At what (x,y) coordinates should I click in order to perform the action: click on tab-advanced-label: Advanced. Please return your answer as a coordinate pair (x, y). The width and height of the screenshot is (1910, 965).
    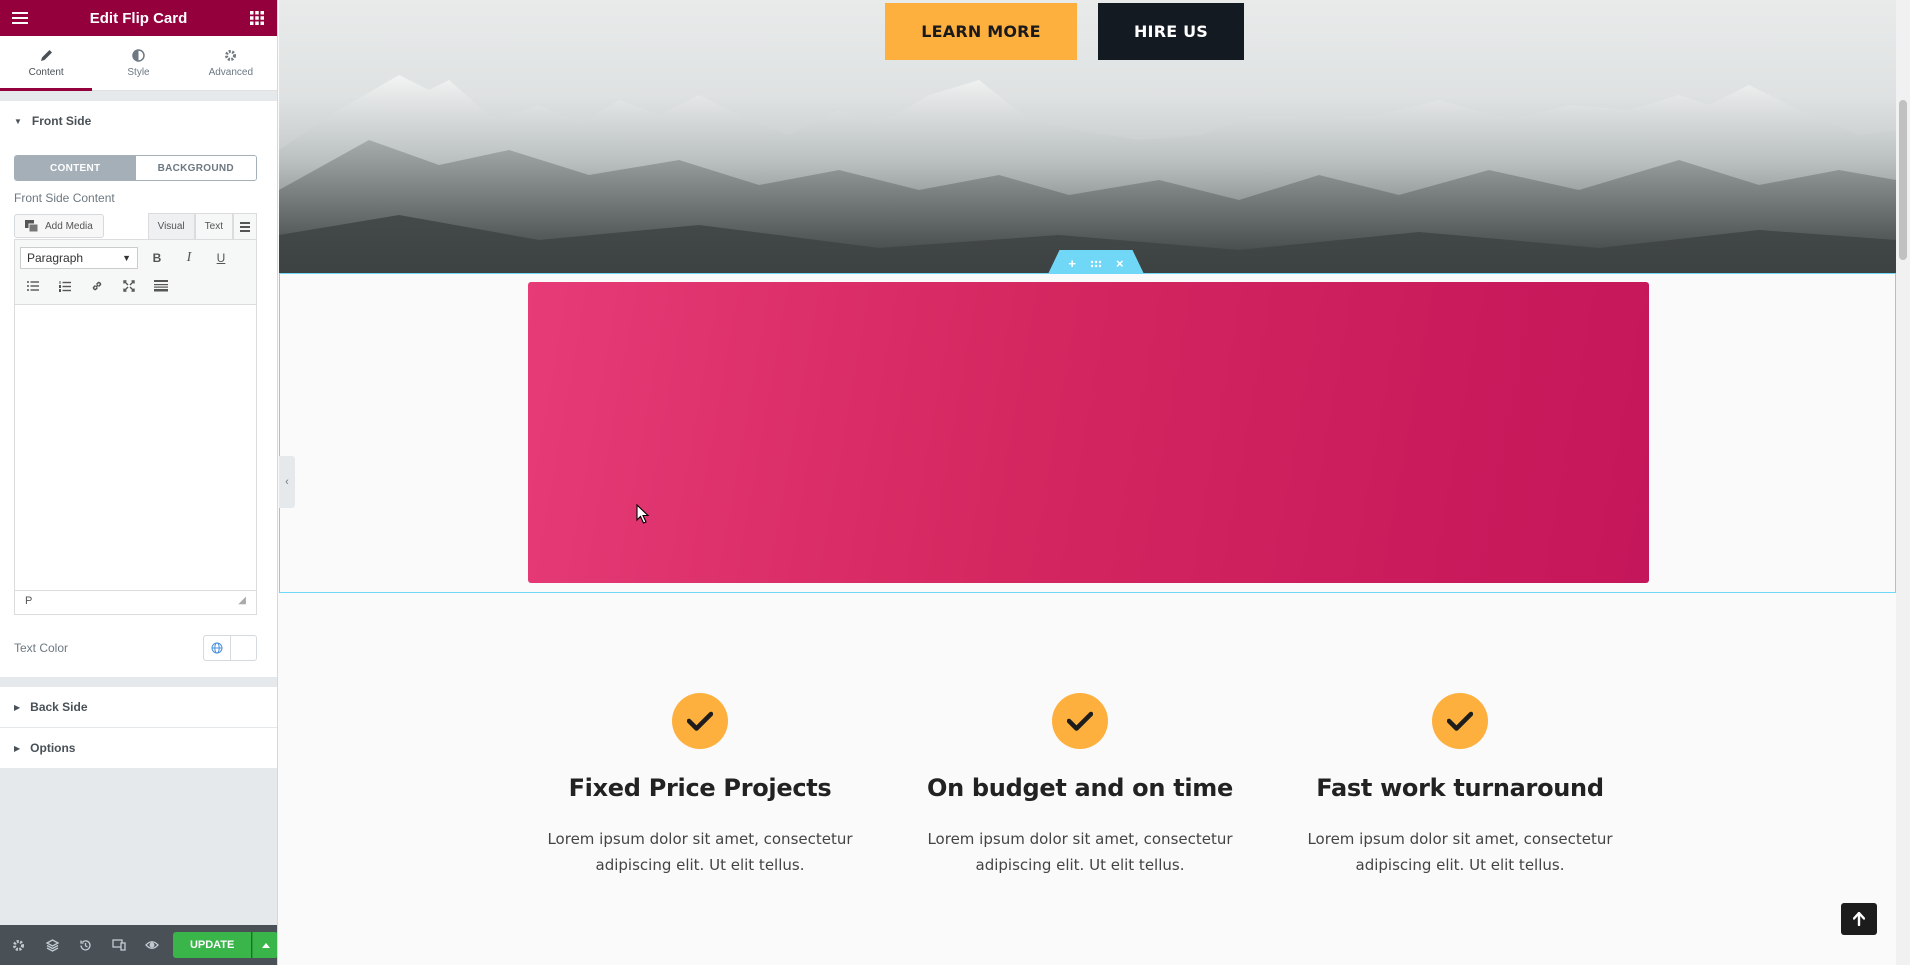
    Looking at the image, I should click on (231, 72).